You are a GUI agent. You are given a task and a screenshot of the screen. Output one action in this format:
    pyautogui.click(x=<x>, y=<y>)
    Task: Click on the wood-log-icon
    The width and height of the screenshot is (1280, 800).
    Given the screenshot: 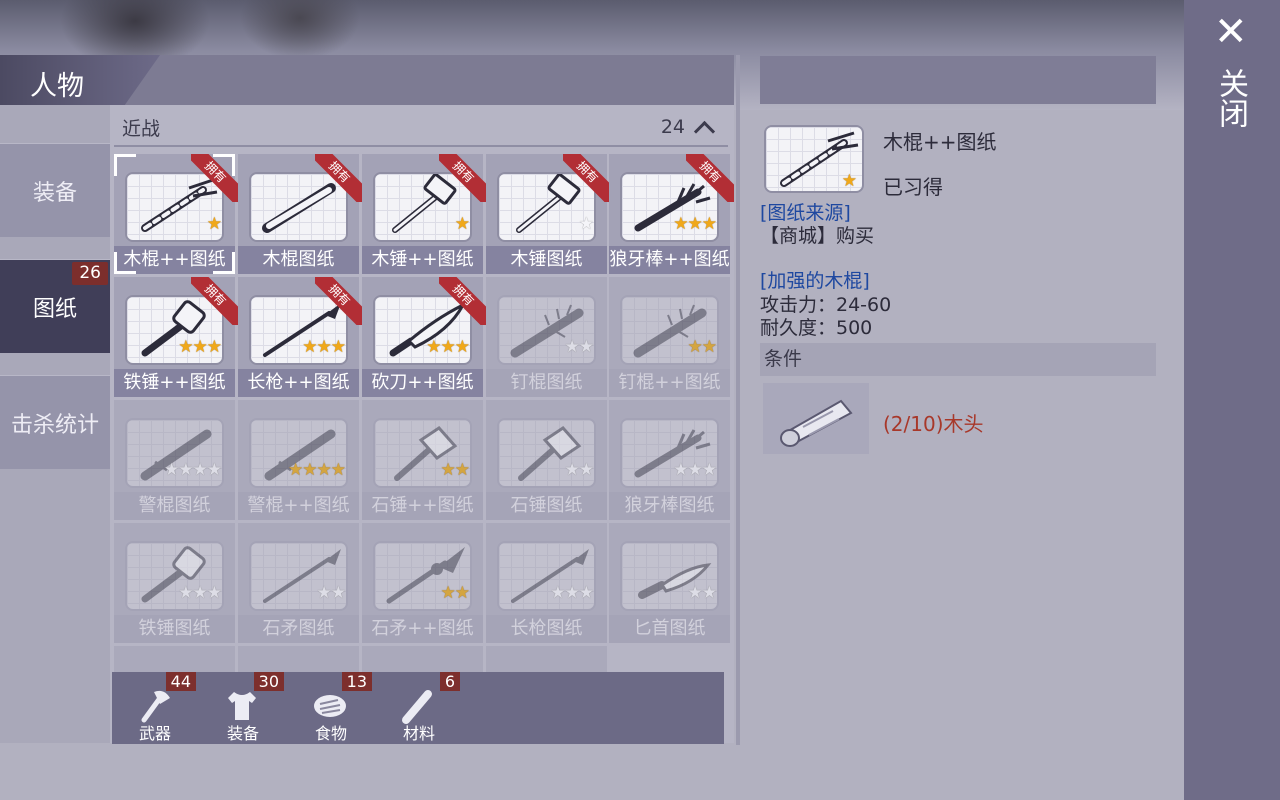 What is the action you would take?
    pyautogui.click(x=816, y=423)
    